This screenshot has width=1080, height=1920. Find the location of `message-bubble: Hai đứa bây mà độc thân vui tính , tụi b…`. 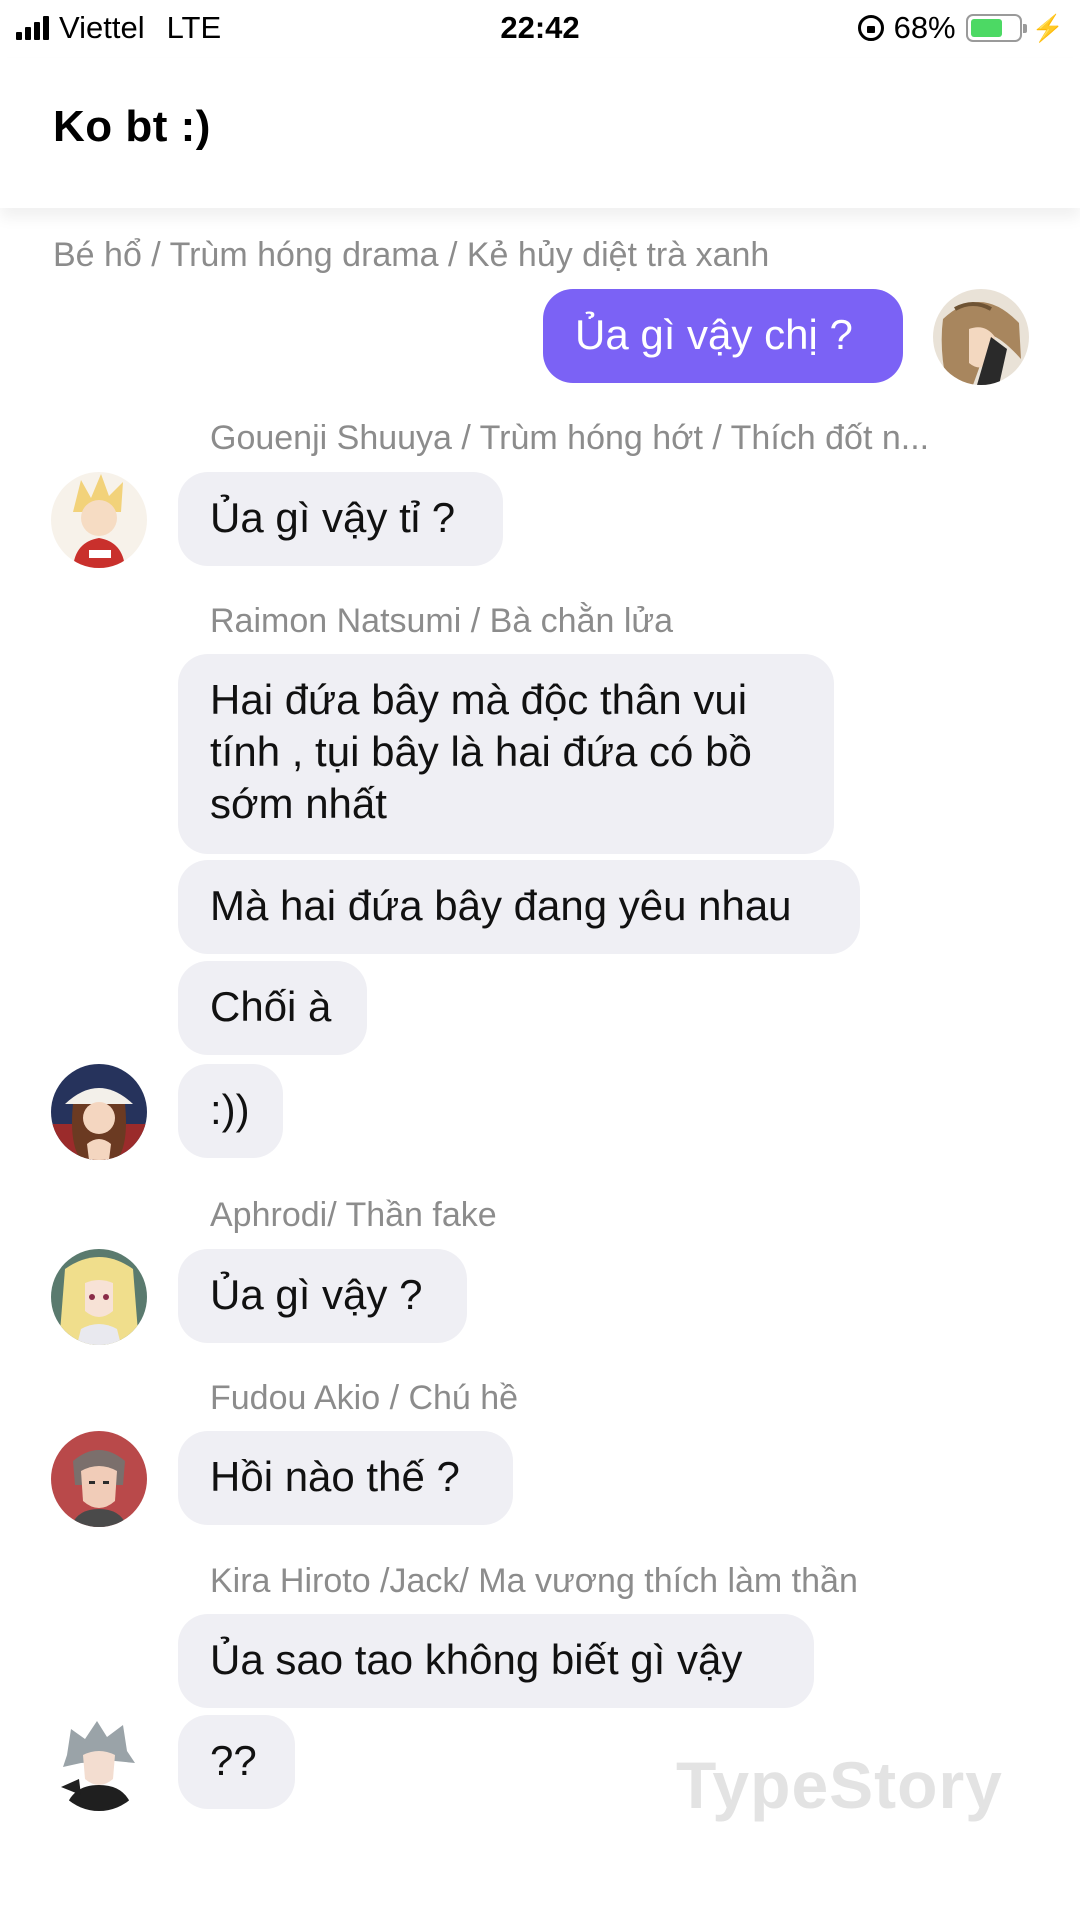

message-bubble: Hai đứa bây mà độc thân vui tính , tụi b… is located at coordinates (506, 754).